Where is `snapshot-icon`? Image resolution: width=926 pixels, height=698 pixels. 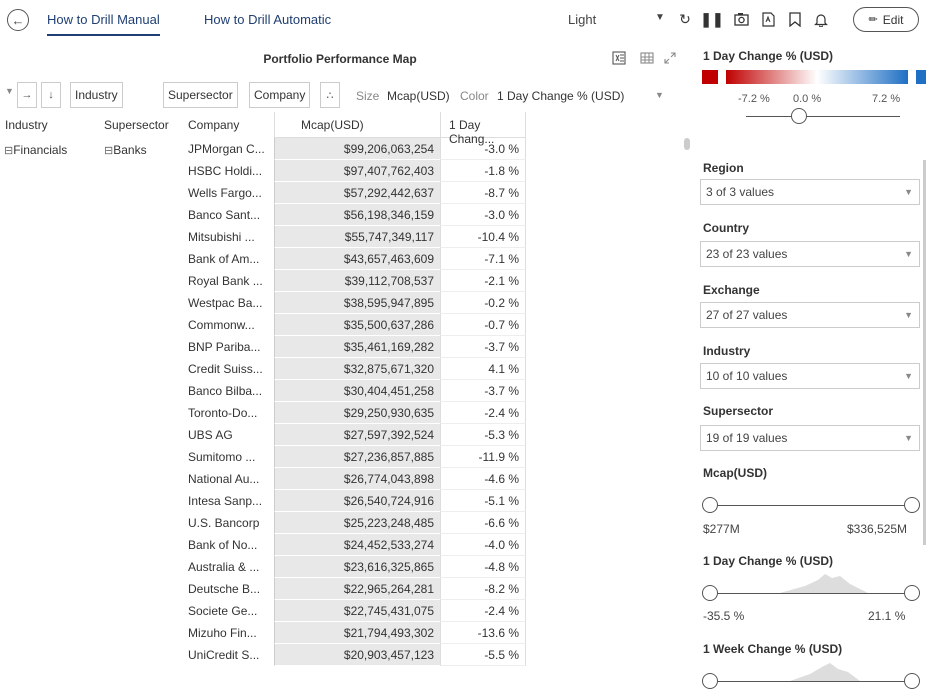 snapshot-icon is located at coordinates (741, 19).